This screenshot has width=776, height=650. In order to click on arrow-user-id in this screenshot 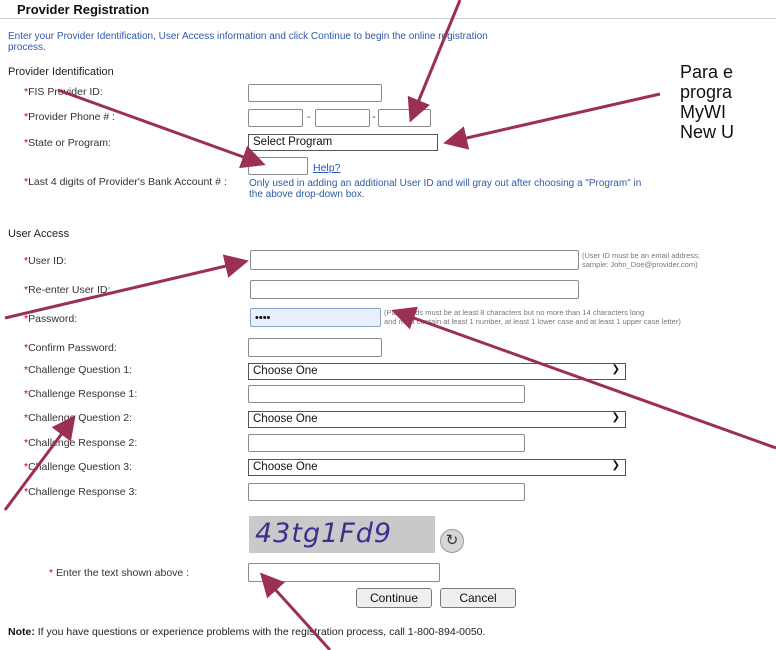, I will do `click(126, 287)`.